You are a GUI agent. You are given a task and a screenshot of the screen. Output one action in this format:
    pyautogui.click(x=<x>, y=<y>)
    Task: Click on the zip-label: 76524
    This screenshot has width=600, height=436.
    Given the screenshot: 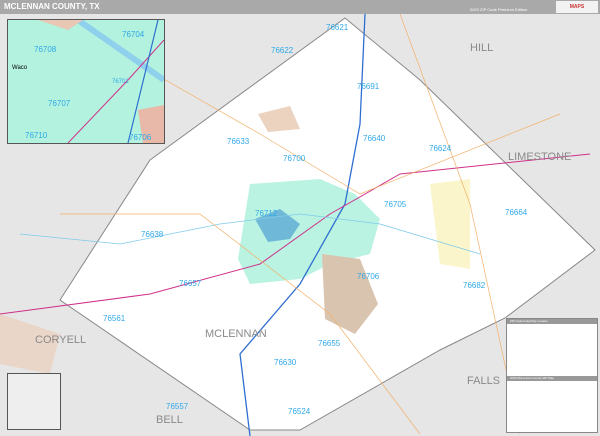 What is the action you would take?
    pyautogui.click(x=299, y=411)
    